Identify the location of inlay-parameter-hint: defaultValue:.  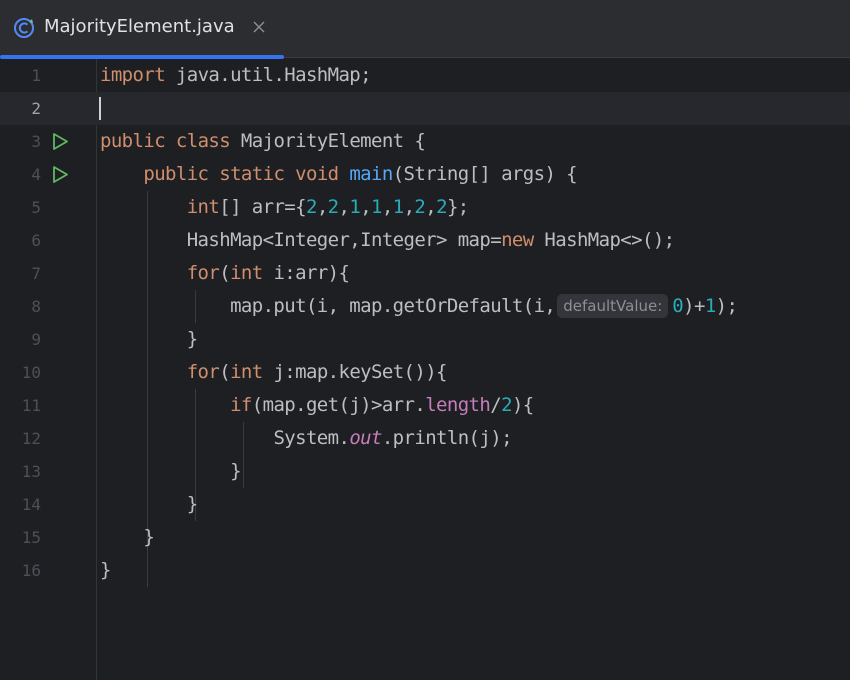
(613, 306).